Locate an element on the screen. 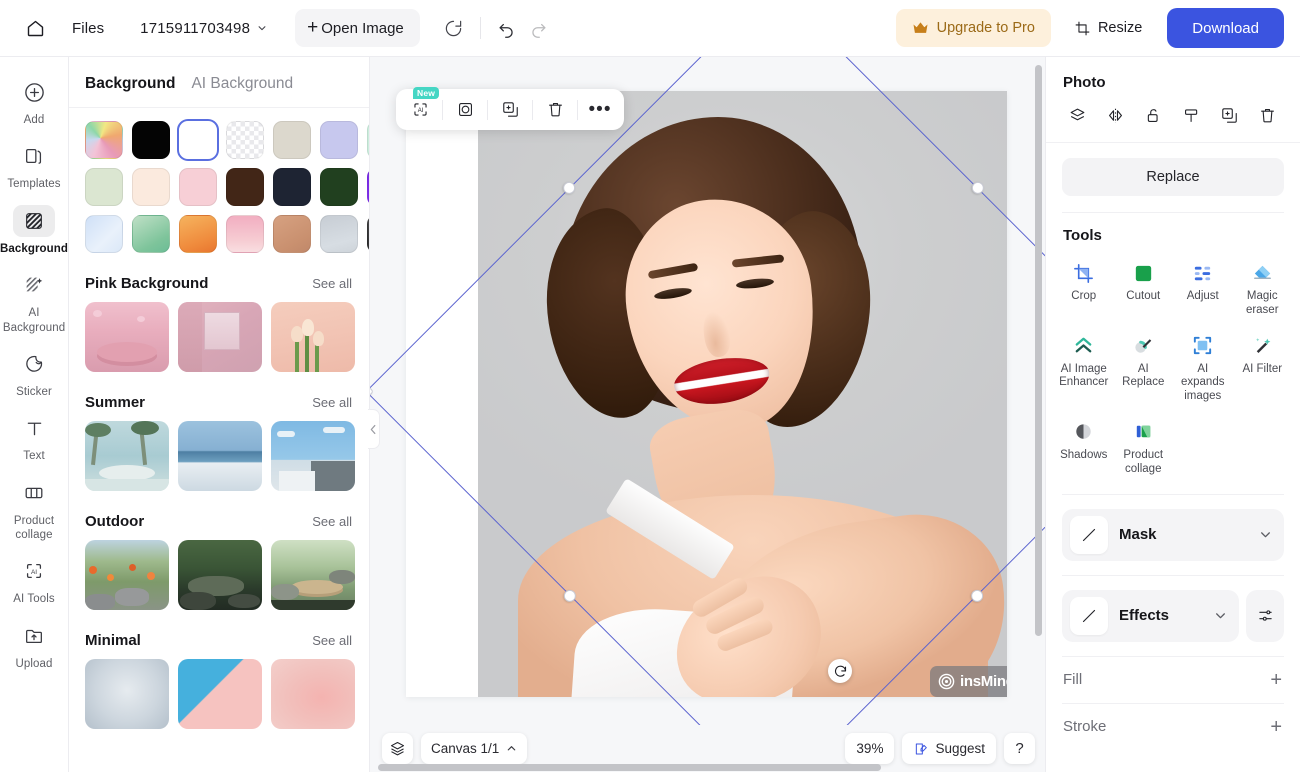  paint-roller-button is located at coordinates (1192, 115).